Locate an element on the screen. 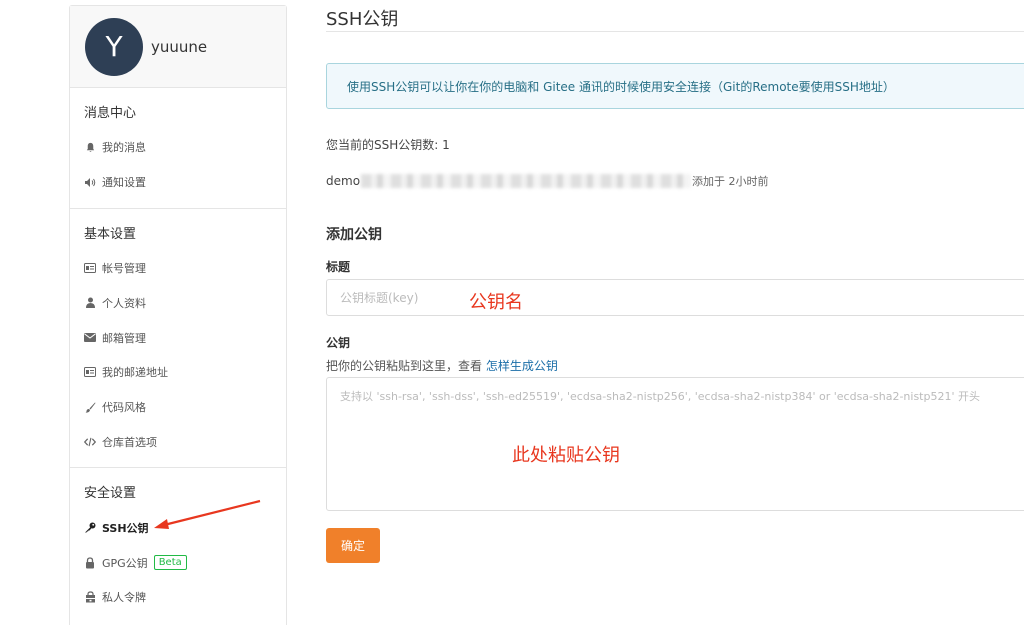  sidebar-item-label: 个人资料 is located at coordinates (124, 303).